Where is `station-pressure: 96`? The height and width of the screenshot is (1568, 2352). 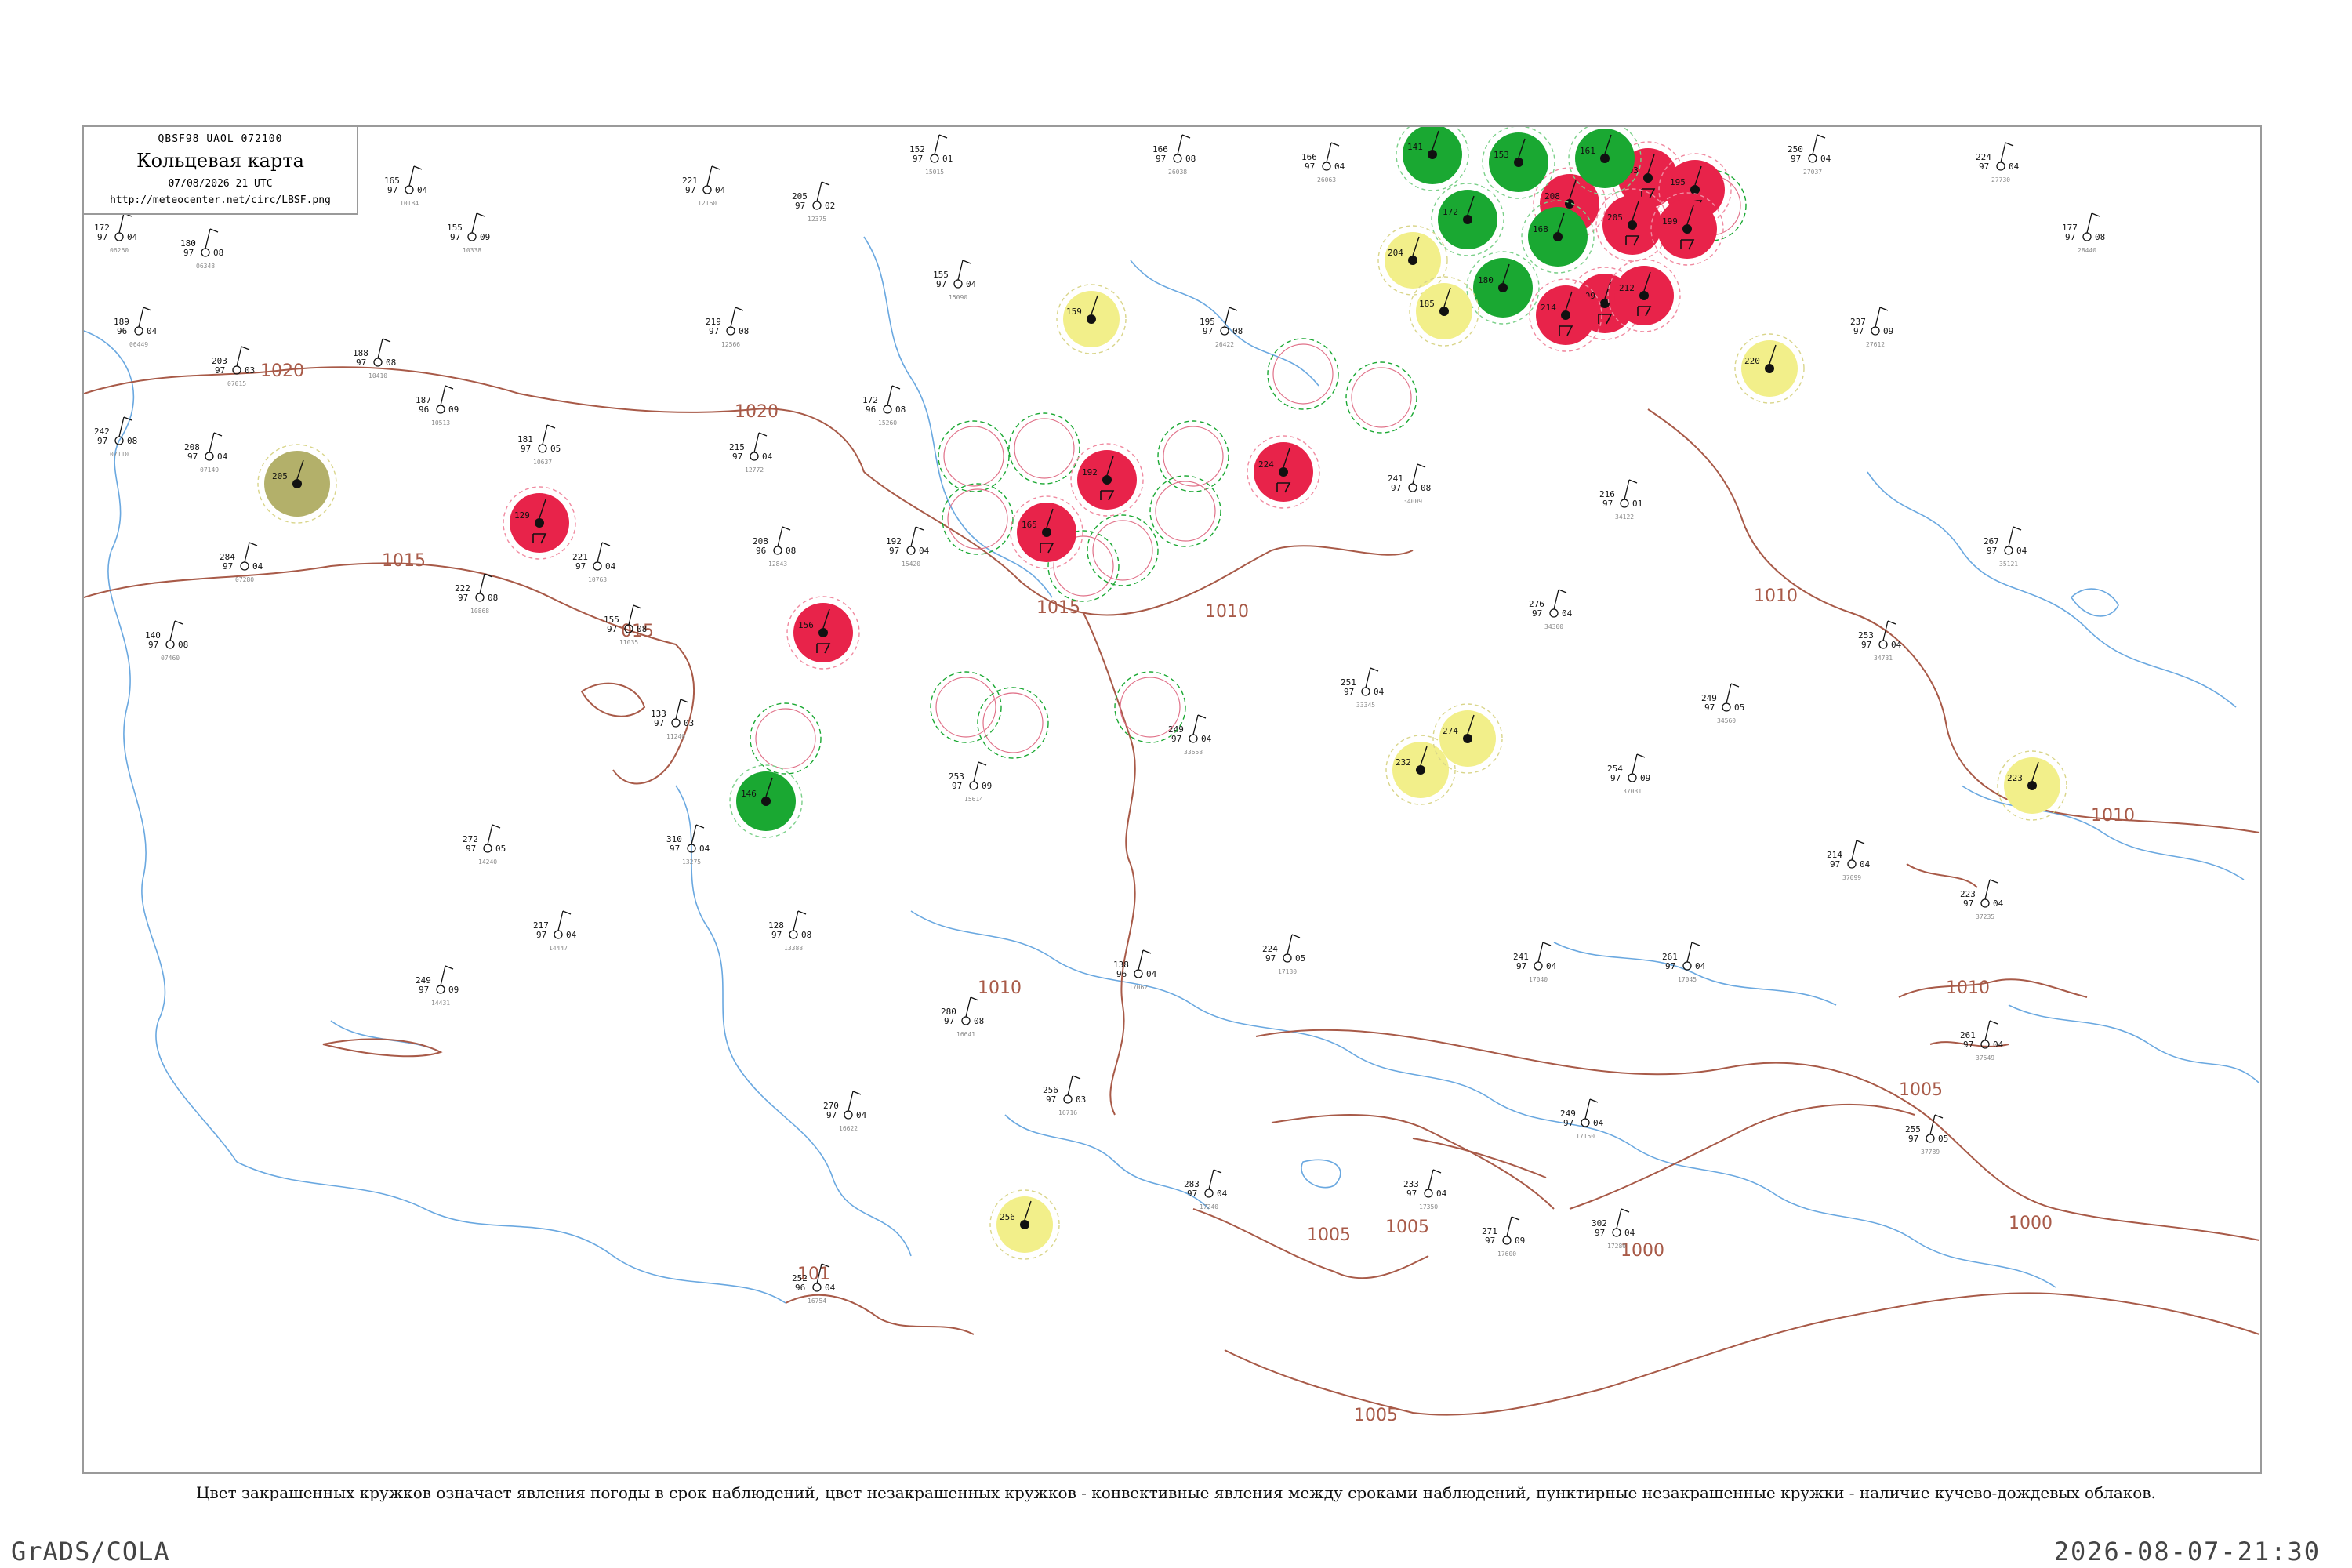
station-pressure: 96 is located at coordinates (122, 331).